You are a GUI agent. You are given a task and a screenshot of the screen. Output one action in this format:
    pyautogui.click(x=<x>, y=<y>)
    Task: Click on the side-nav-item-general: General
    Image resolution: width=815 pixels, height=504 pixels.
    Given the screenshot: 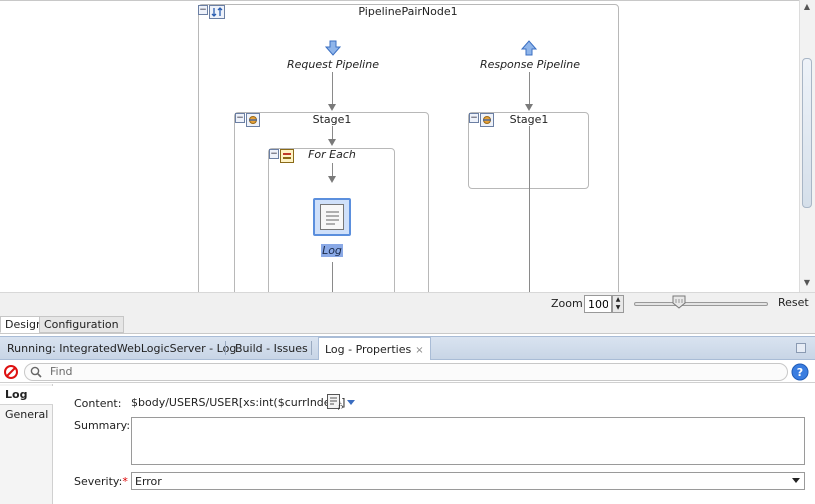 What is the action you would take?
    pyautogui.click(x=26, y=415)
    